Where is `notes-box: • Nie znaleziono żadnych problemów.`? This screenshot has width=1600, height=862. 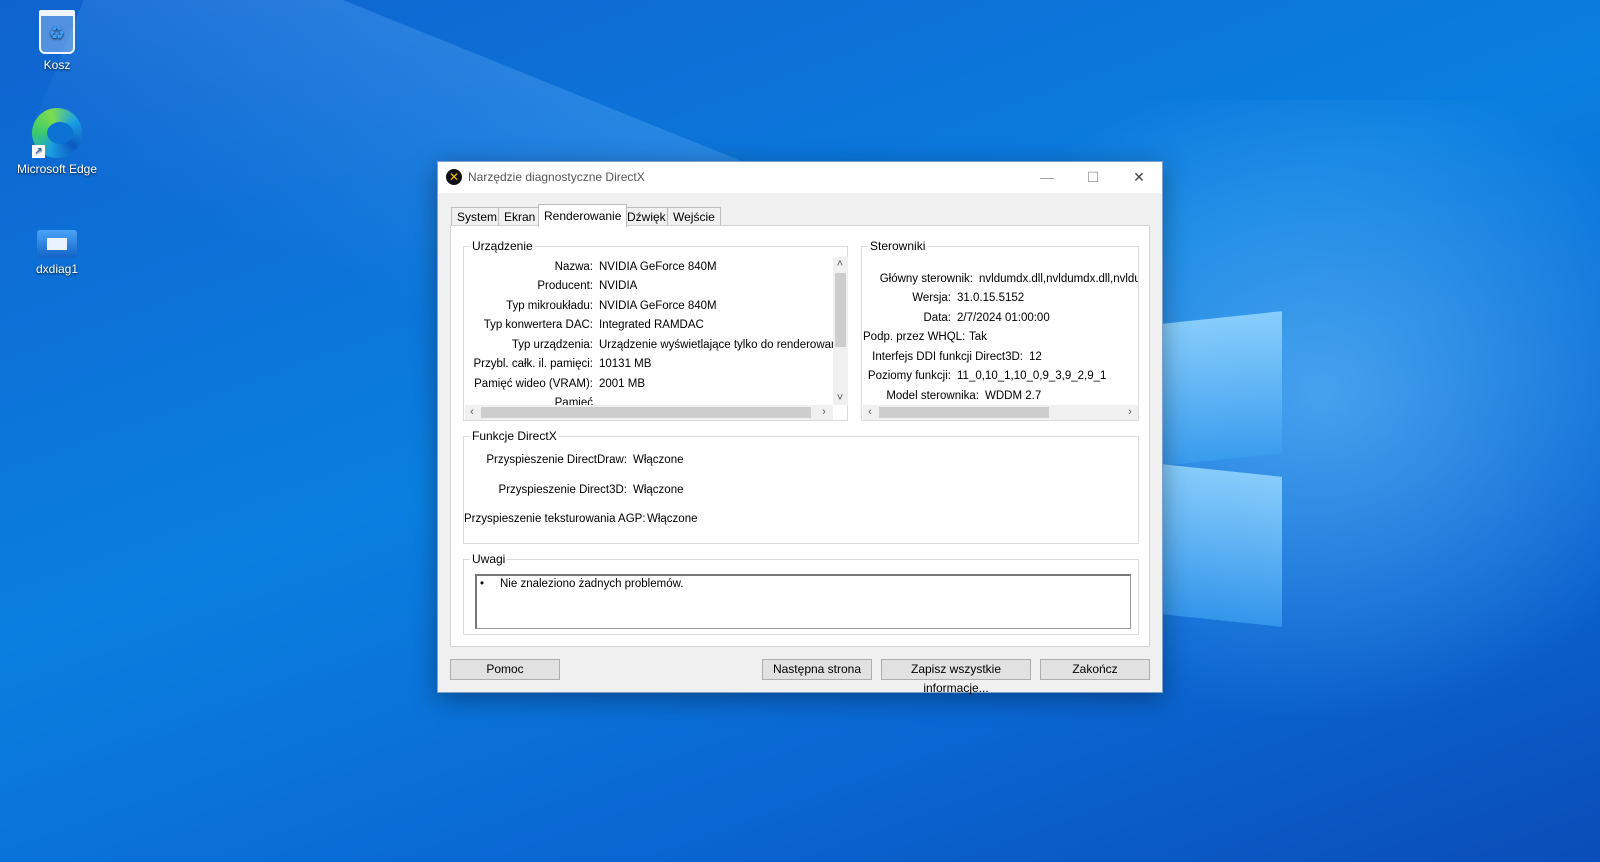
notes-box: • Nie znaleziono żadnych problemów. is located at coordinates (803, 601).